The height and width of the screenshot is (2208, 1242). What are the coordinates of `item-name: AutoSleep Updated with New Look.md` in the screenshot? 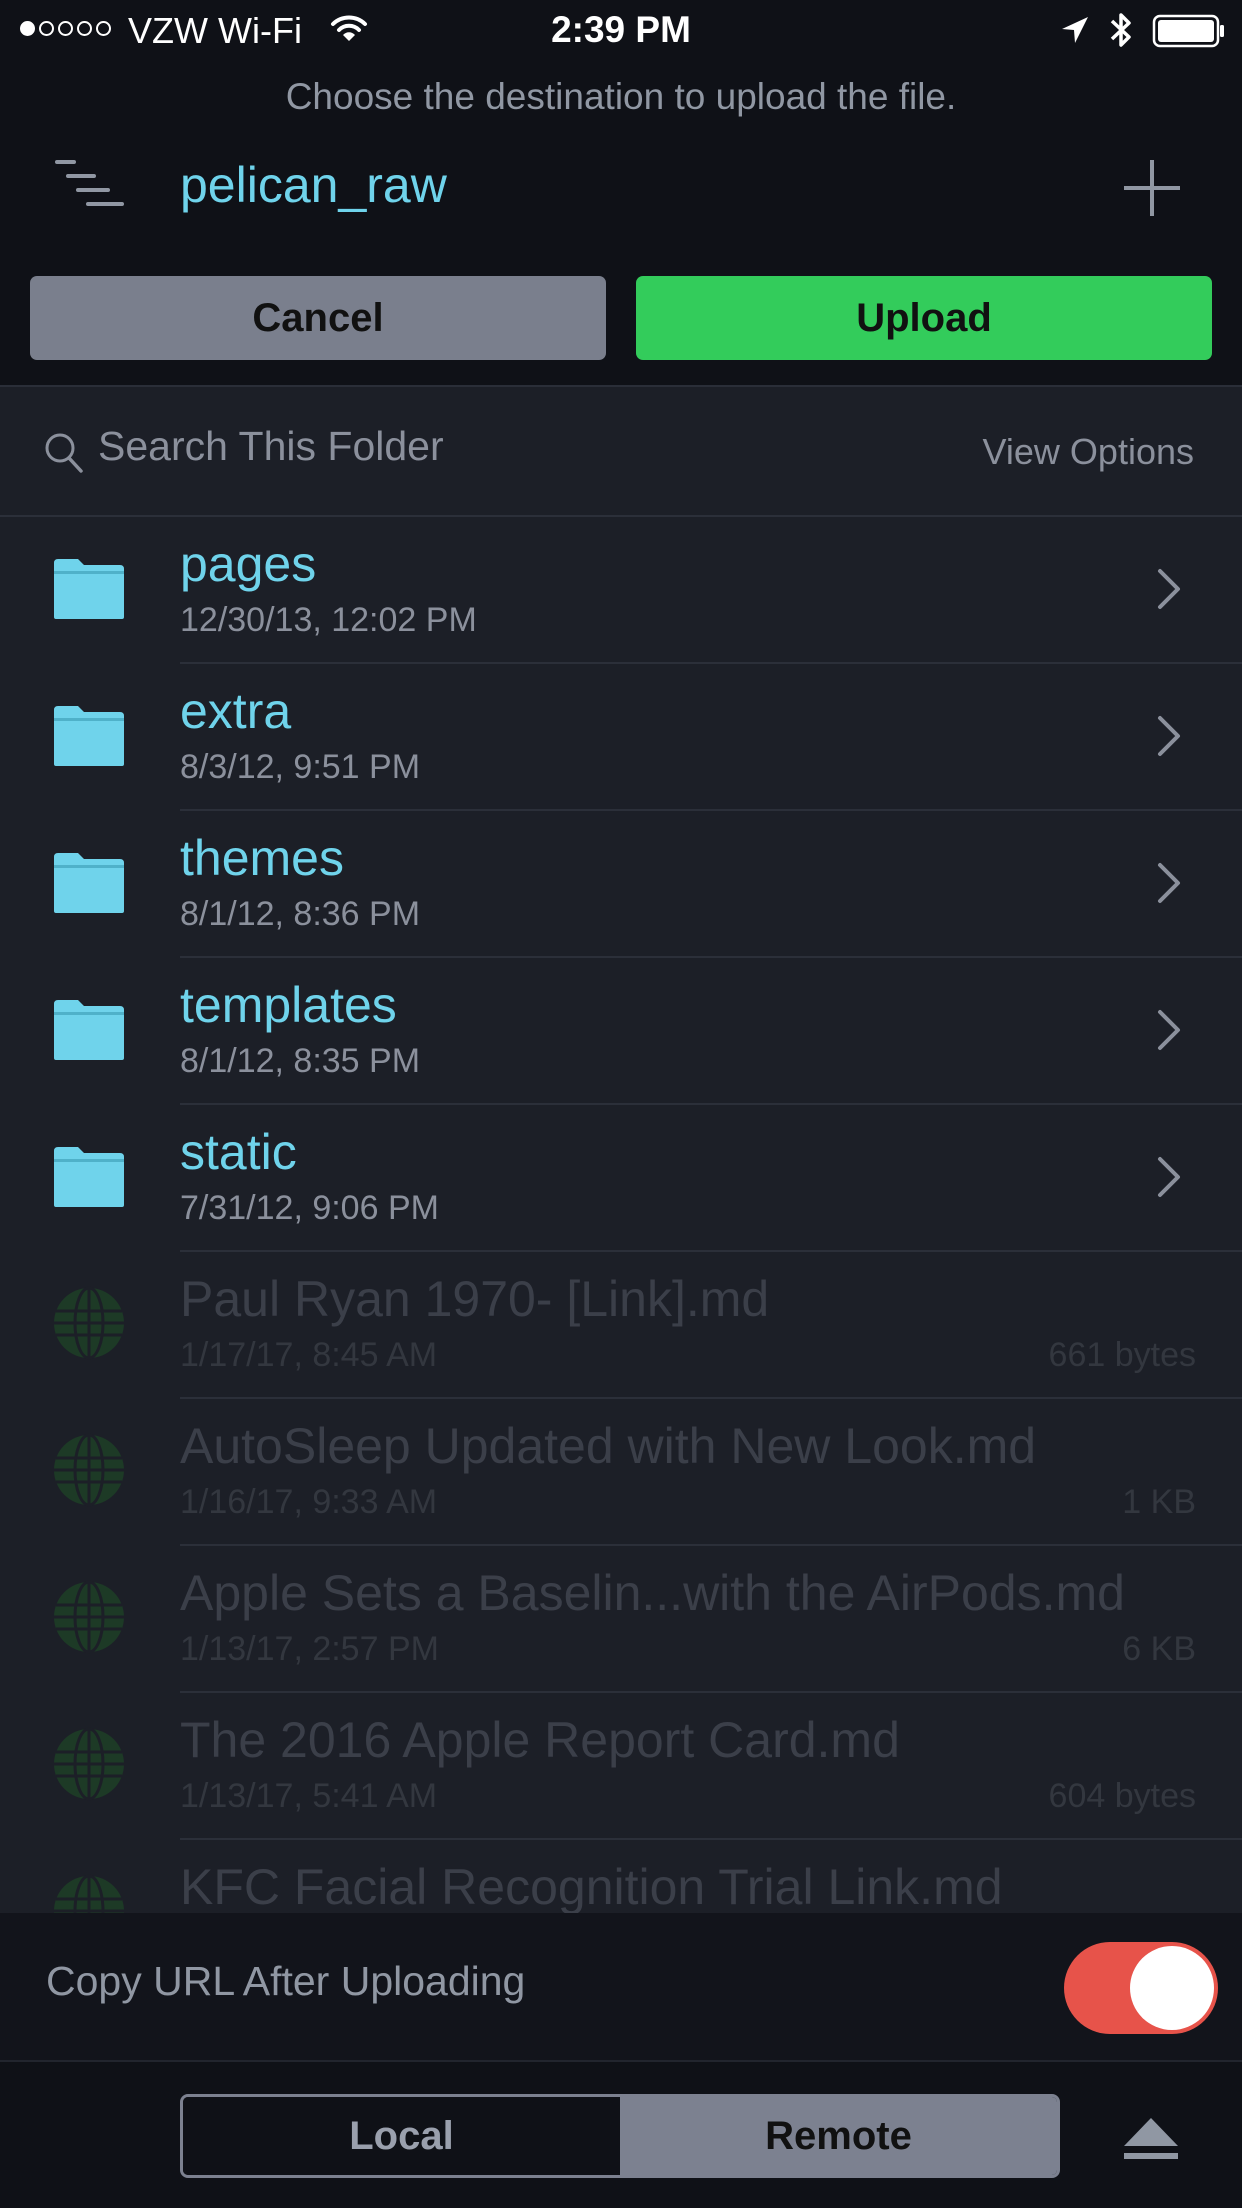 It's located at (608, 1446).